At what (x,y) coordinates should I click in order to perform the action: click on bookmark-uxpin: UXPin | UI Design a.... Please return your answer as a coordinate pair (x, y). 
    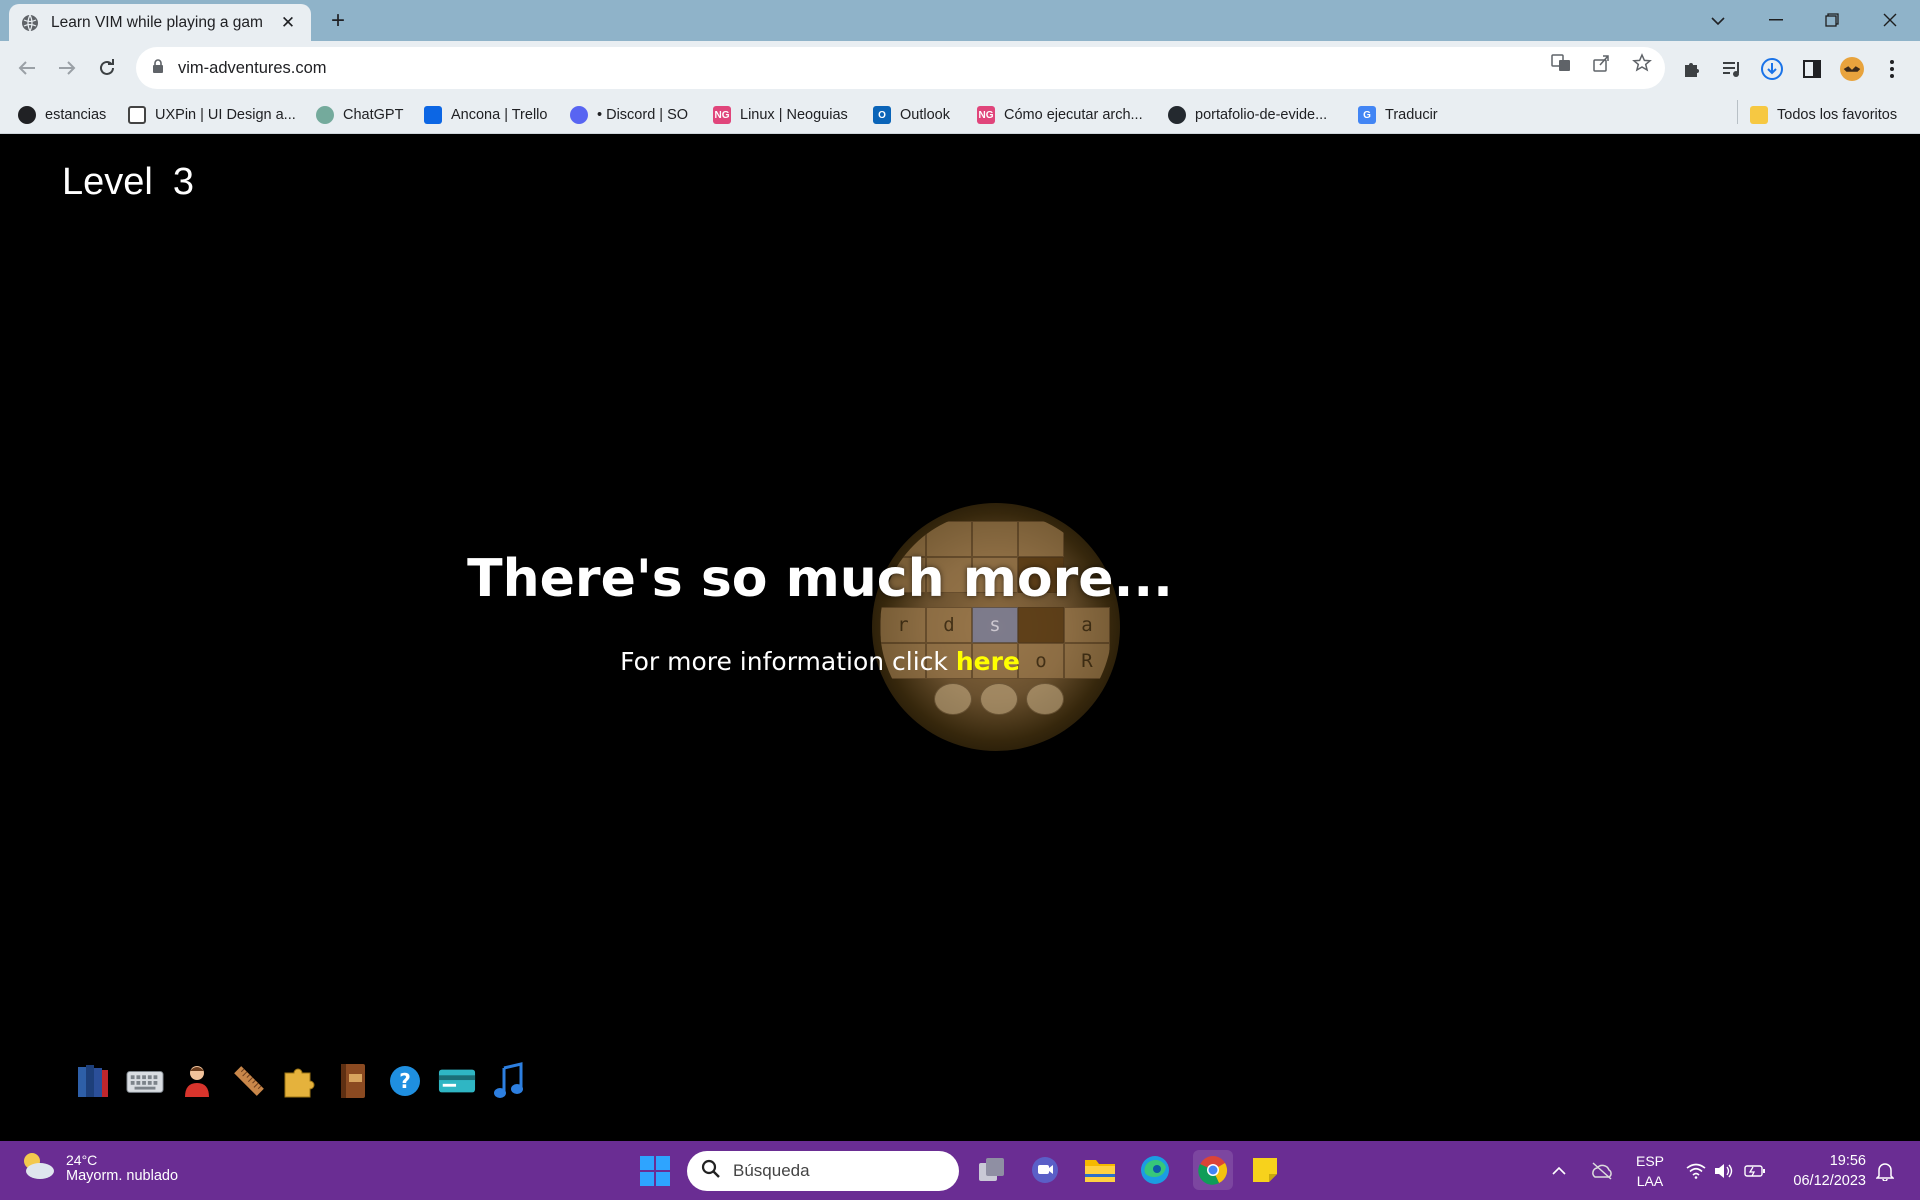
    Looking at the image, I should click on (212, 115).